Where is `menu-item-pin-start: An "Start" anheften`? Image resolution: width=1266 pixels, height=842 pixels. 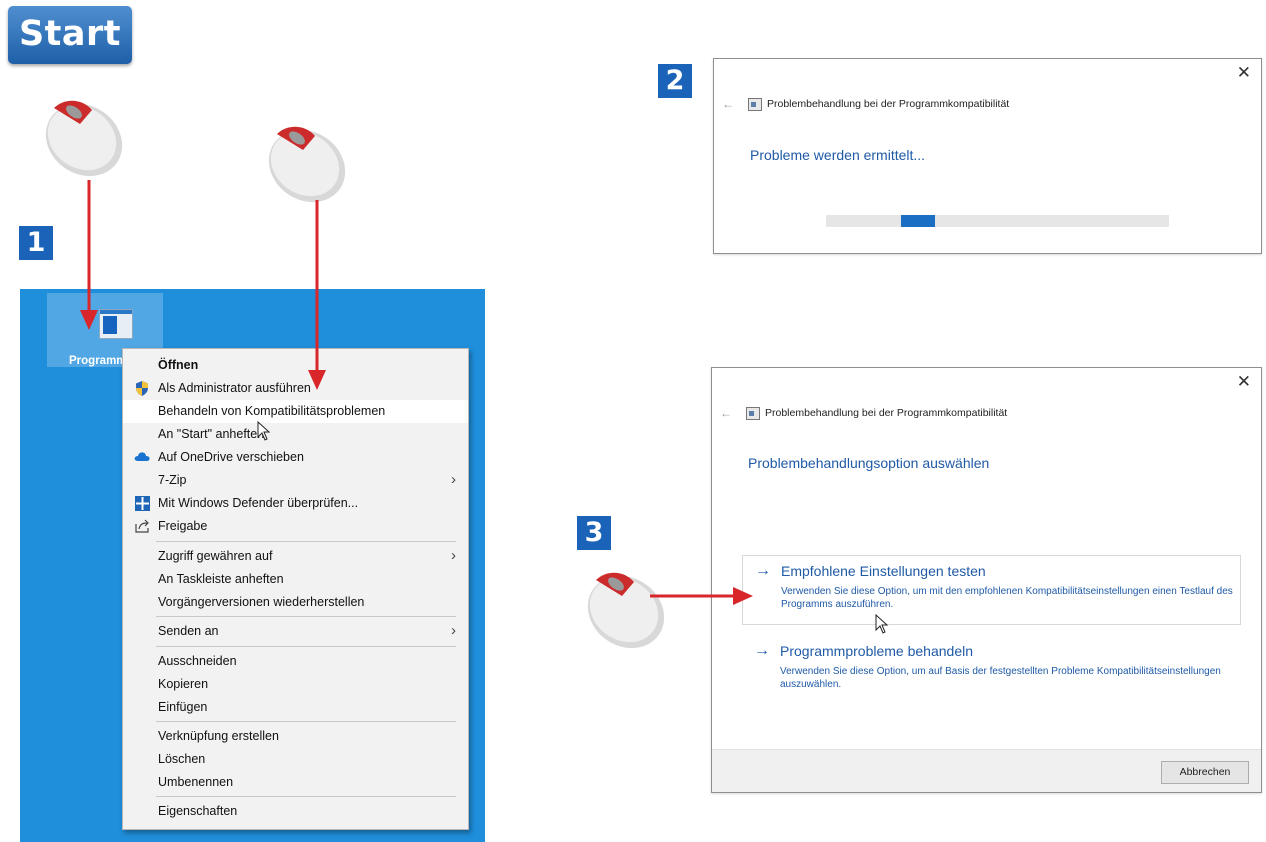 menu-item-pin-start: An "Start" anheften is located at coordinates (295, 434).